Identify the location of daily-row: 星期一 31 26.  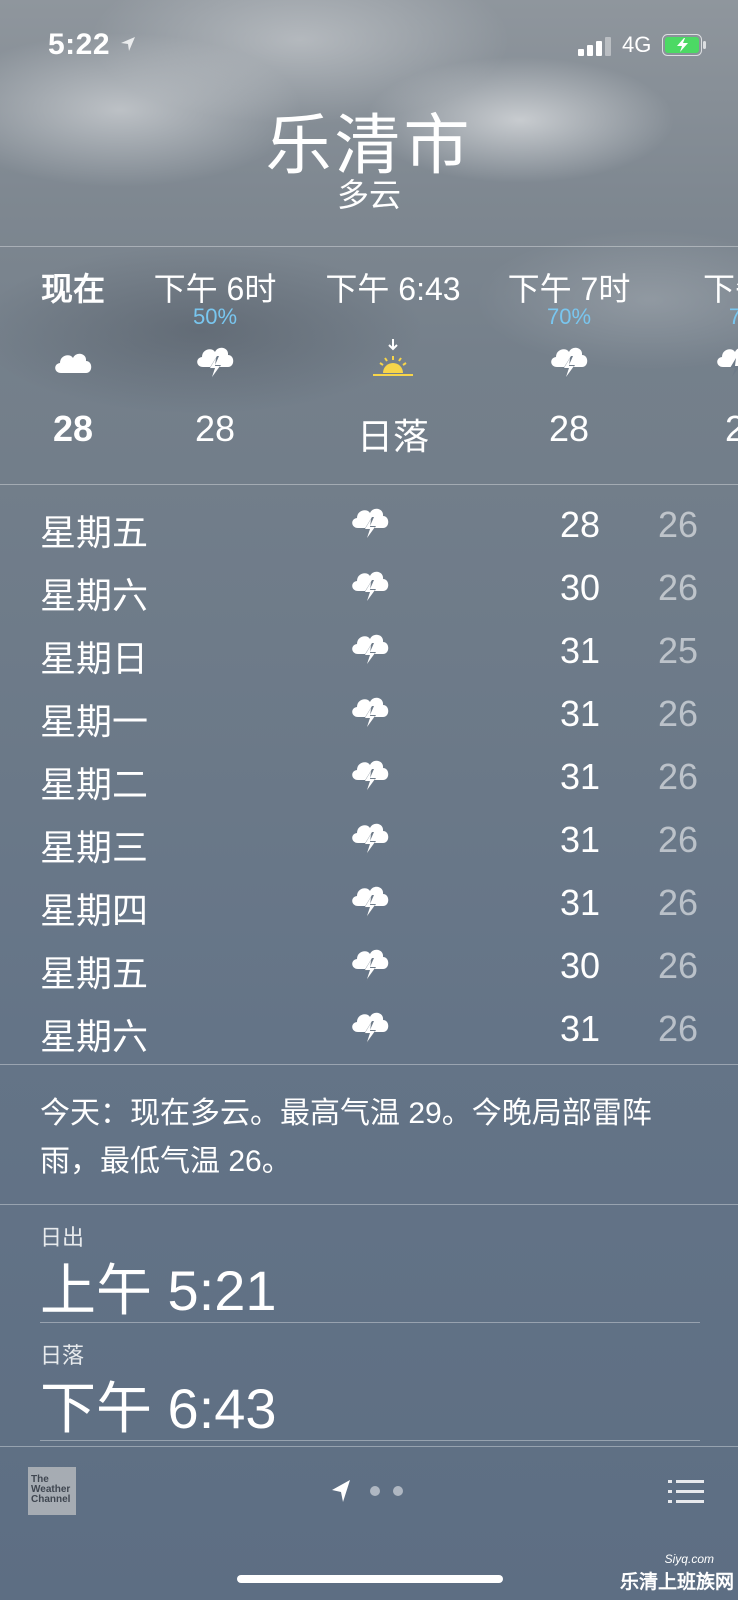
(369, 716).